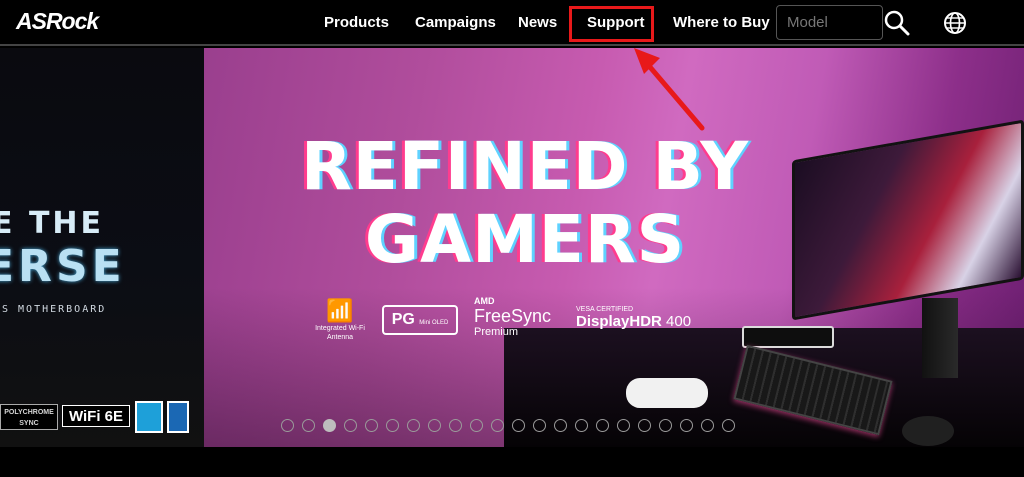 The height and width of the screenshot is (477, 1024). What do you see at coordinates (434, 323) in the screenshot?
I see `pg-sub-label: Mini OLED` at bounding box center [434, 323].